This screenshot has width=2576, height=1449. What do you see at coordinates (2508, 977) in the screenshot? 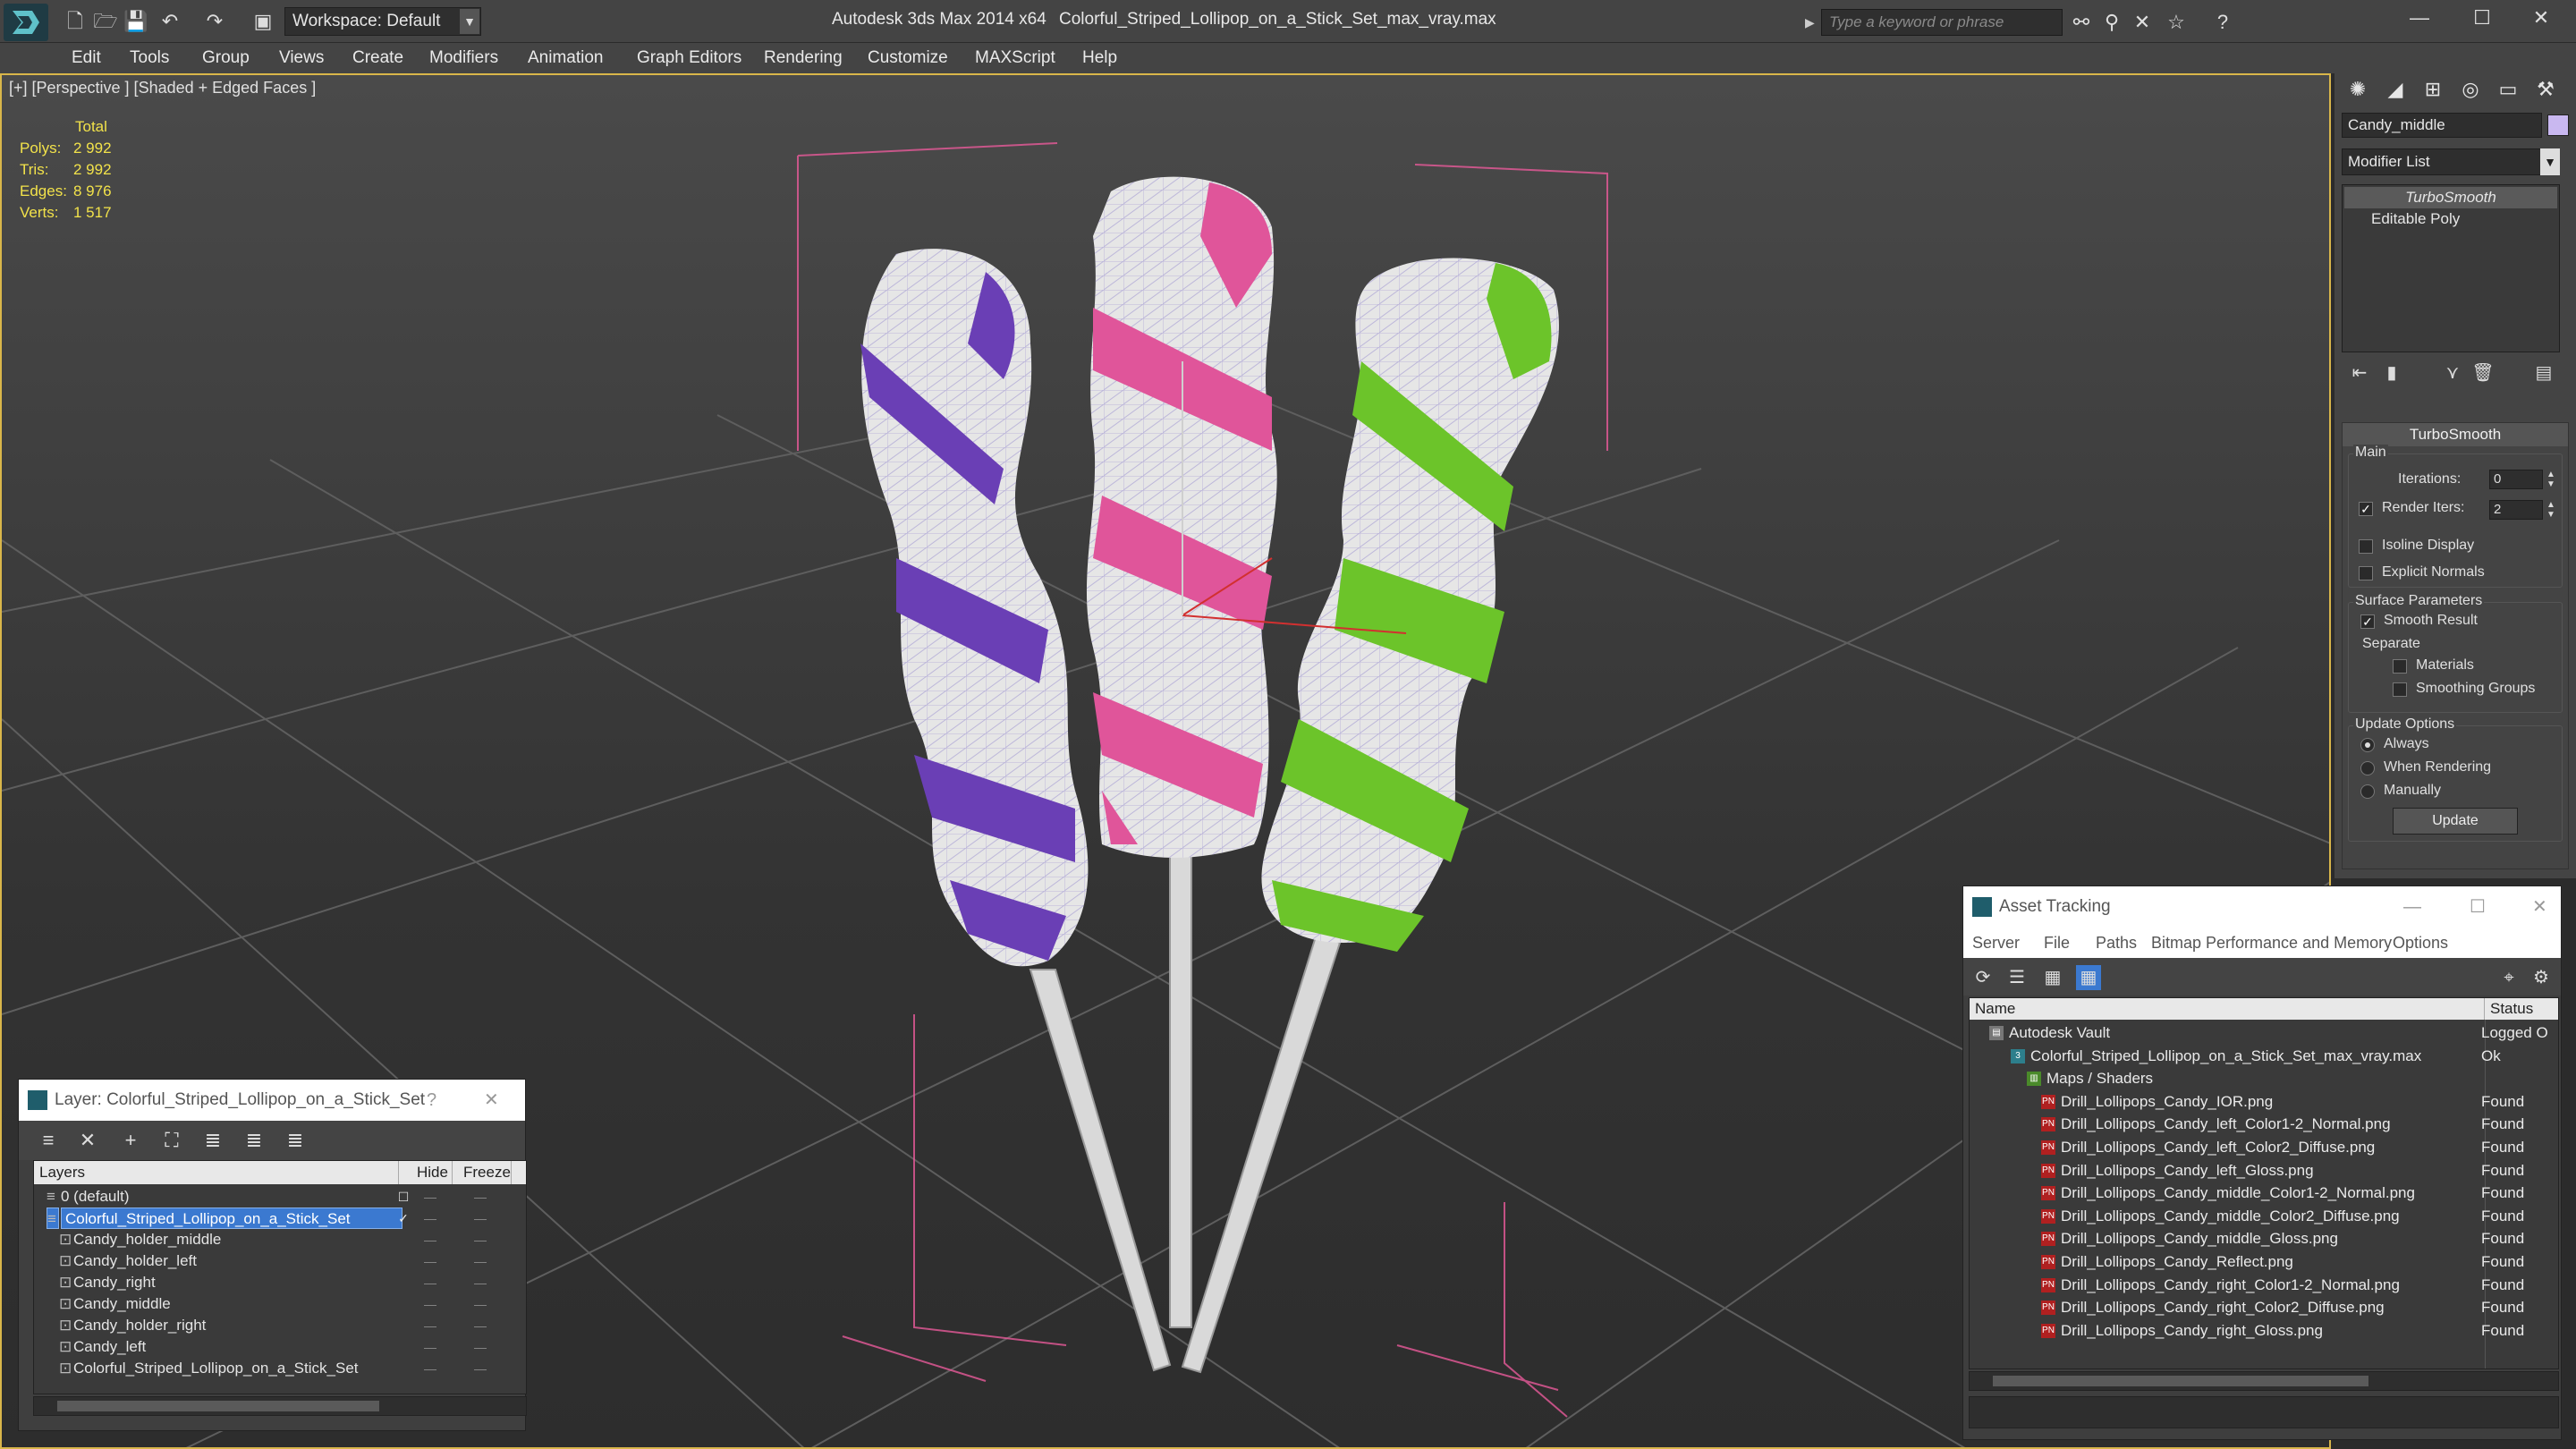
I see `highlight-icon: ⌖` at bounding box center [2508, 977].